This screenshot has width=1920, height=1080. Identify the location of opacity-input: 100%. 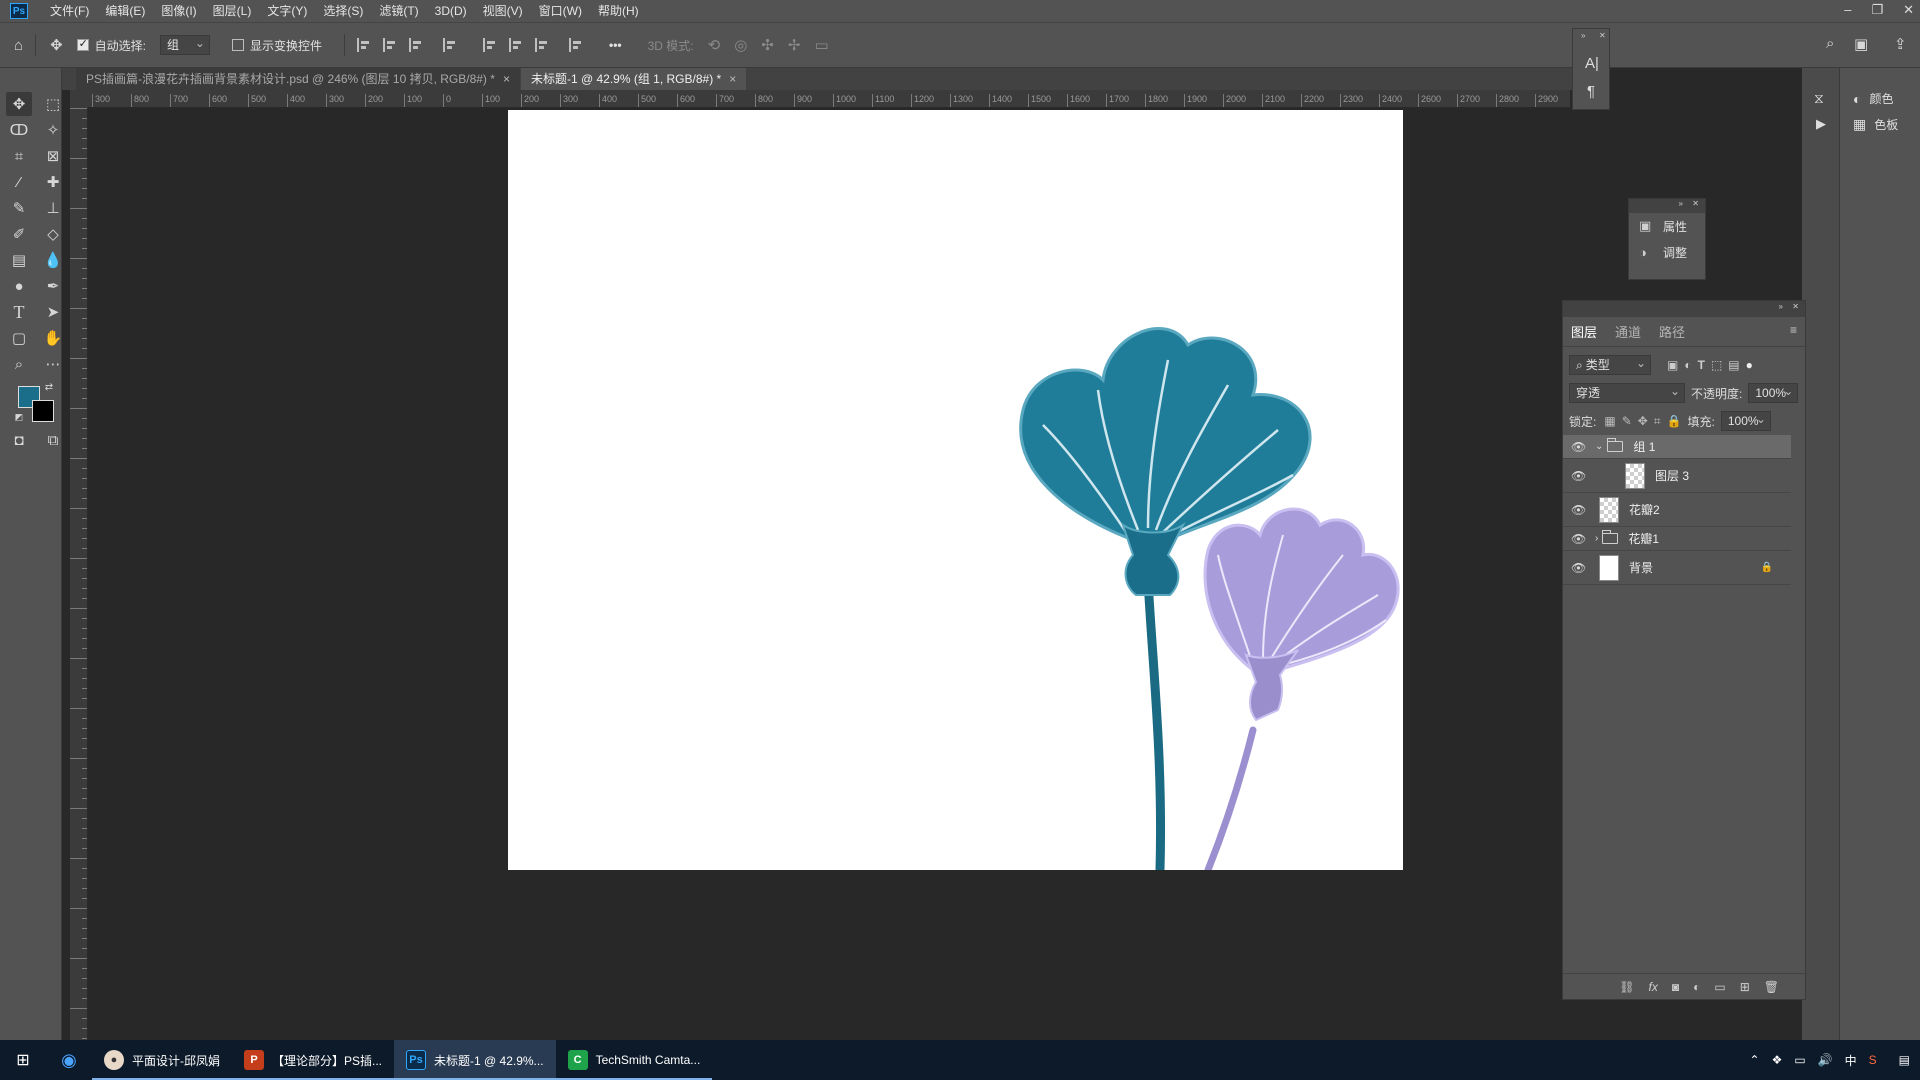
(1773, 392).